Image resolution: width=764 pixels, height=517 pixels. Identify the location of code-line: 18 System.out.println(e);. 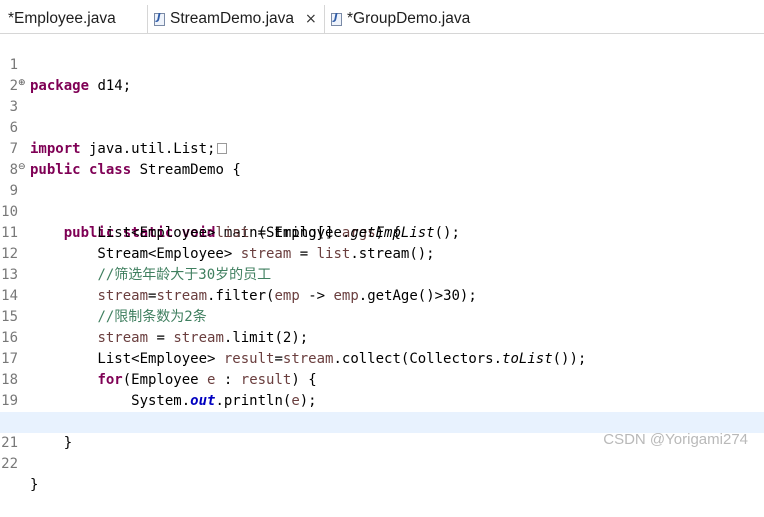
(382, 379).